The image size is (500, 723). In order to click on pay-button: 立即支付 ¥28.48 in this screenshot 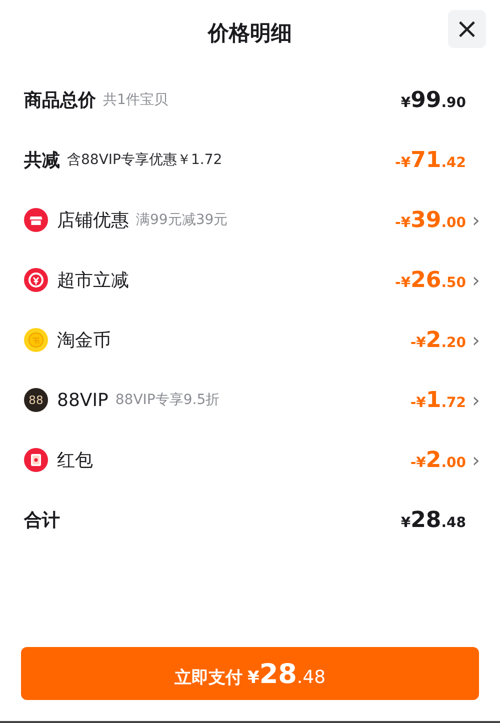, I will do `click(250, 673)`.